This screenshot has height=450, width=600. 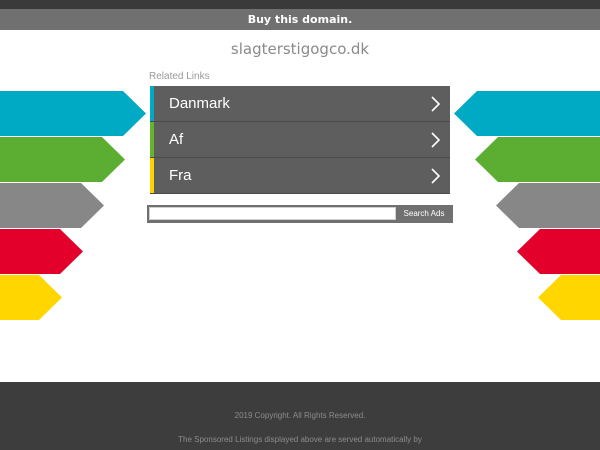 I want to click on right-arrow-cyan, so click(x=527, y=113).